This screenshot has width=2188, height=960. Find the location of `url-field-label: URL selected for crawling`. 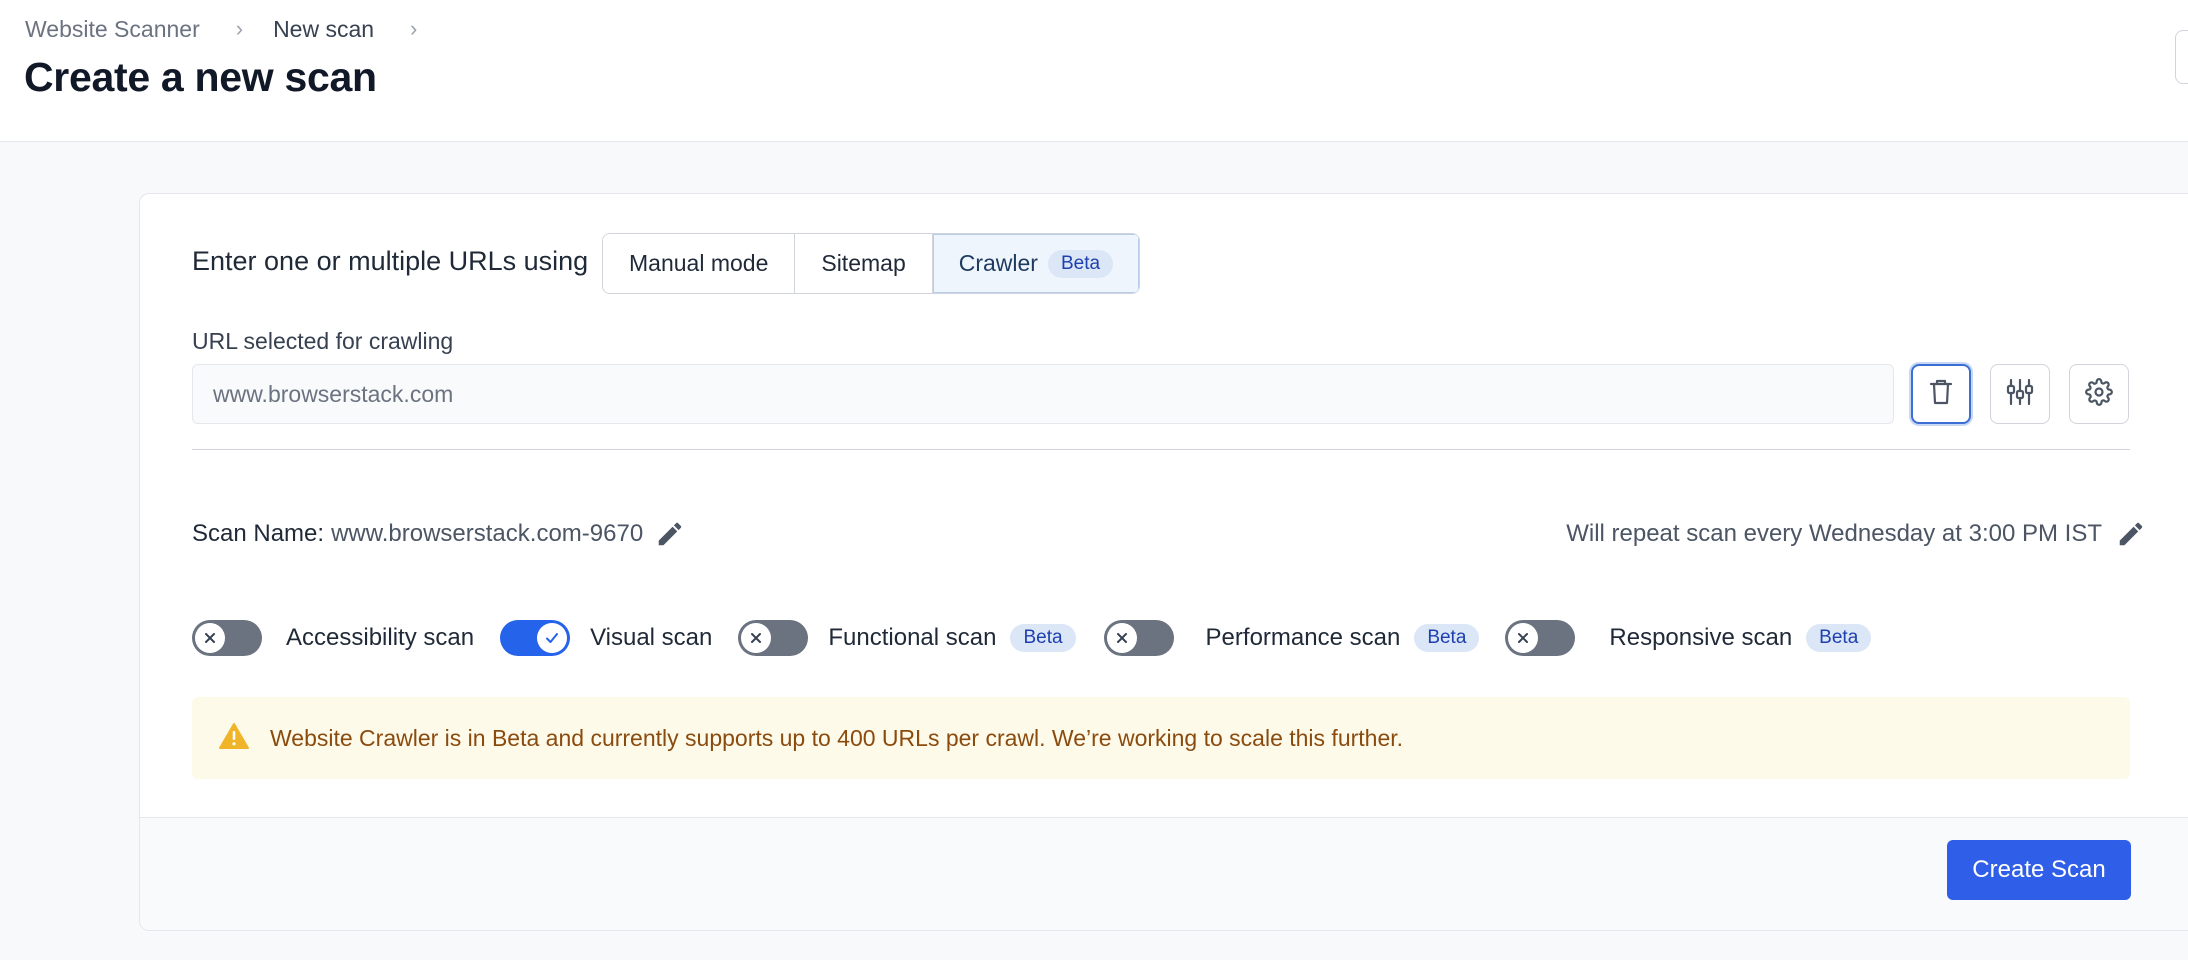

url-field-label: URL selected for crawling is located at coordinates (323, 341).